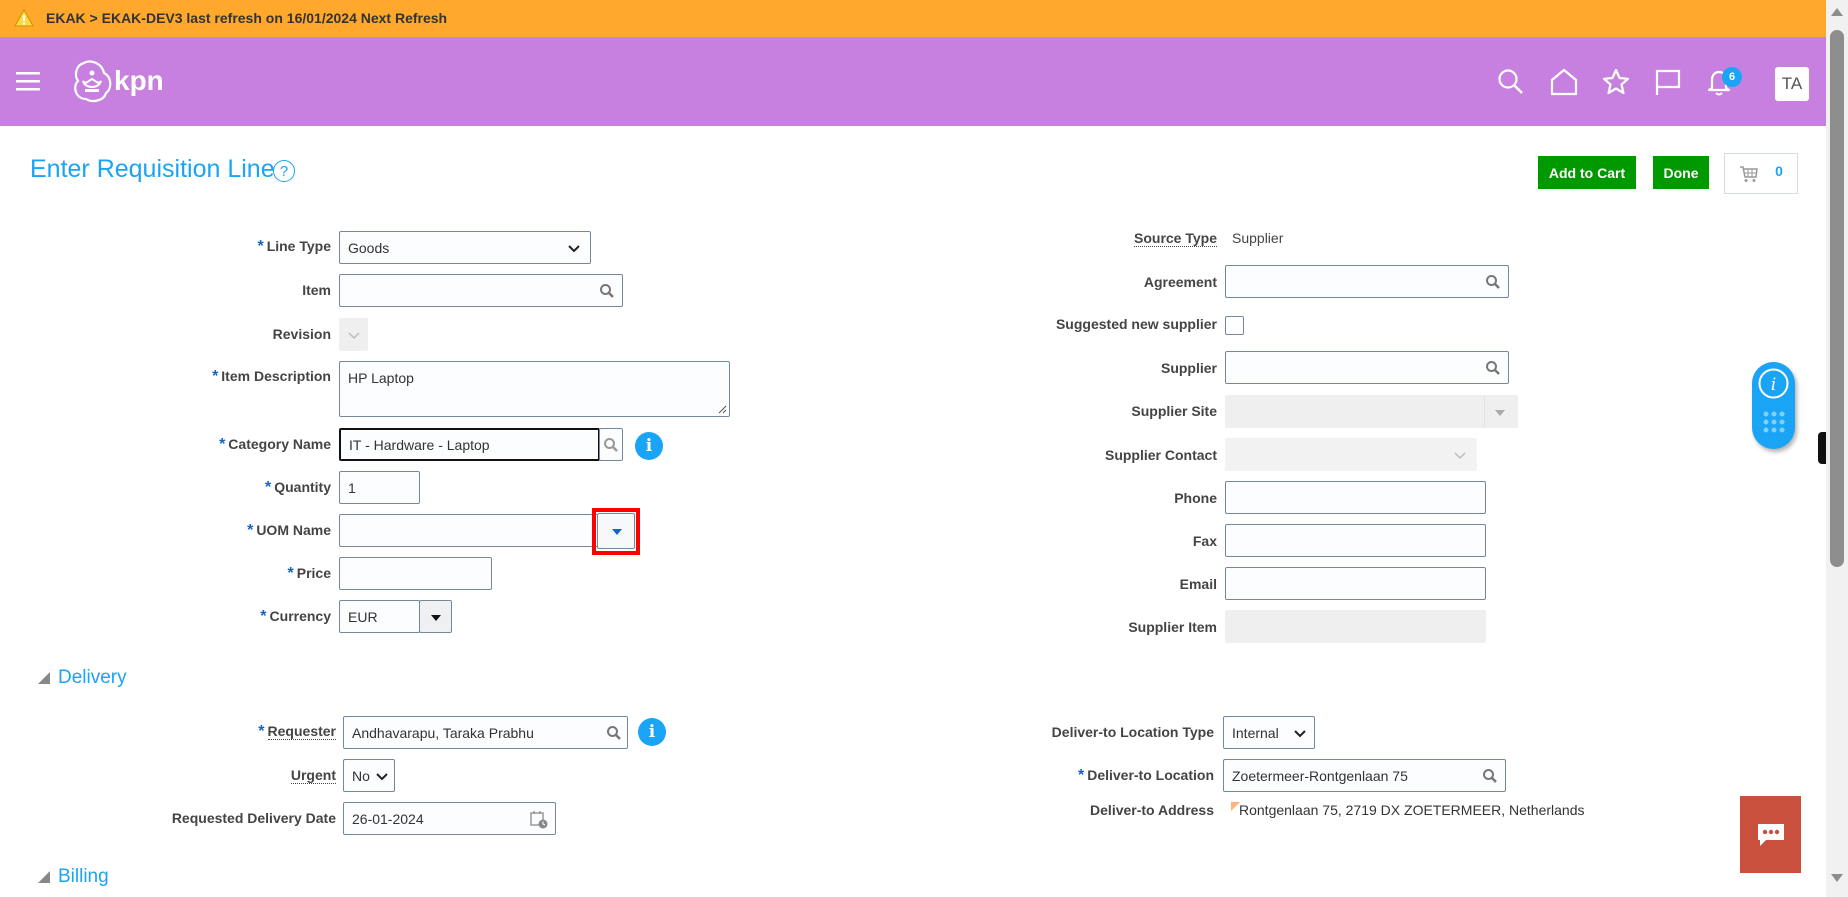  Describe the element at coordinates (1132, 732) in the screenshot. I see `deliver-to-location-type-label: Deliver-to Location Type` at that location.